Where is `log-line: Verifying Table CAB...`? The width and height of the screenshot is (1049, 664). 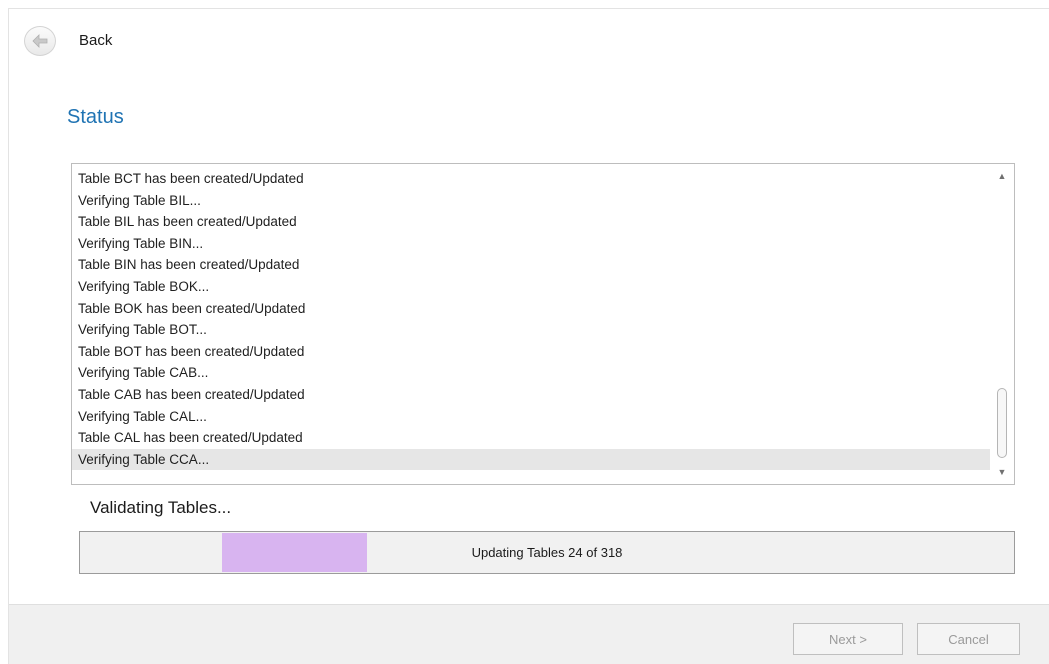
log-line: Verifying Table CAB... is located at coordinates (531, 373).